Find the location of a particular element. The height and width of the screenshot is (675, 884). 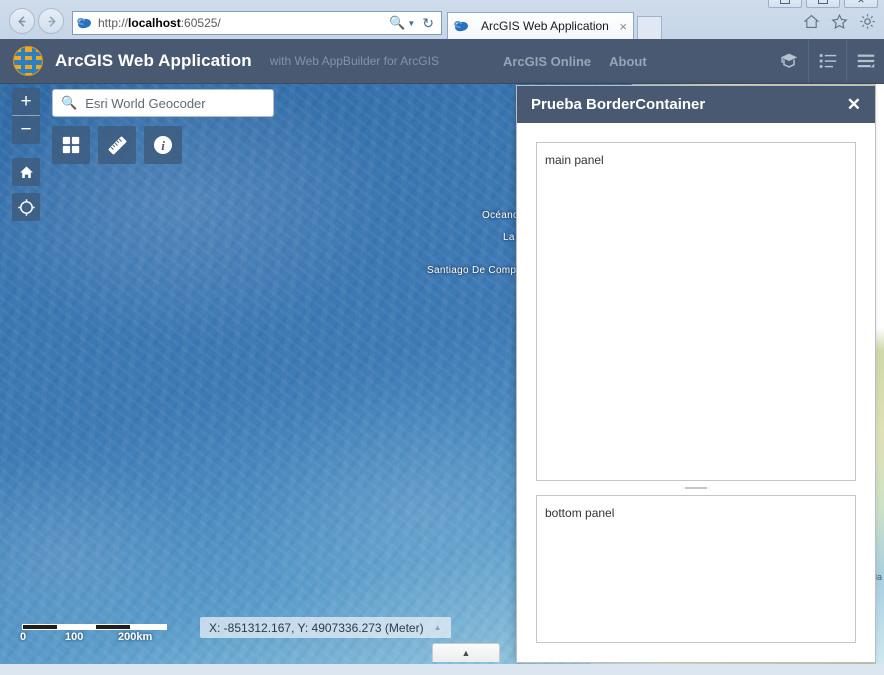

scalebar-tick-0: 0 is located at coordinates (23, 637).